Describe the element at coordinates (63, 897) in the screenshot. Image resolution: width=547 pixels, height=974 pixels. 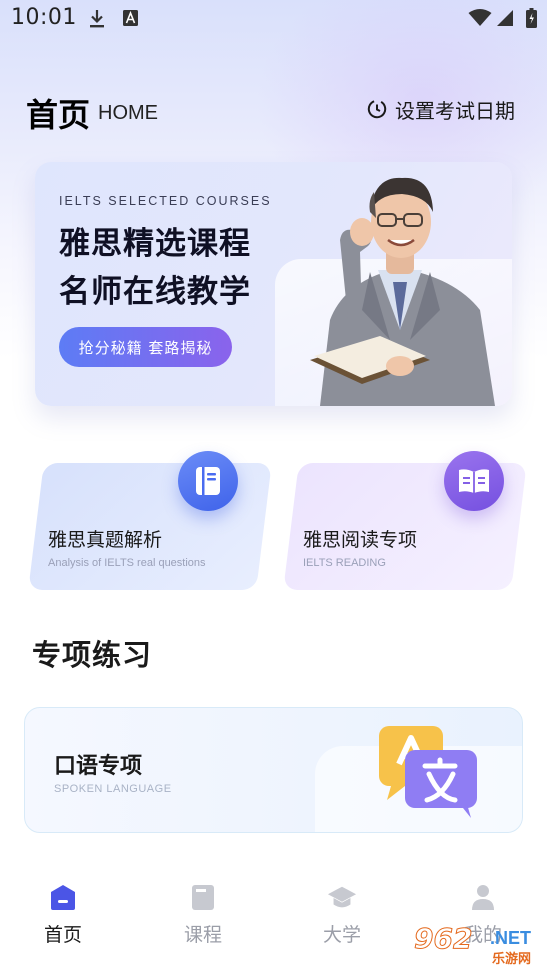
I see `home-icon` at that location.